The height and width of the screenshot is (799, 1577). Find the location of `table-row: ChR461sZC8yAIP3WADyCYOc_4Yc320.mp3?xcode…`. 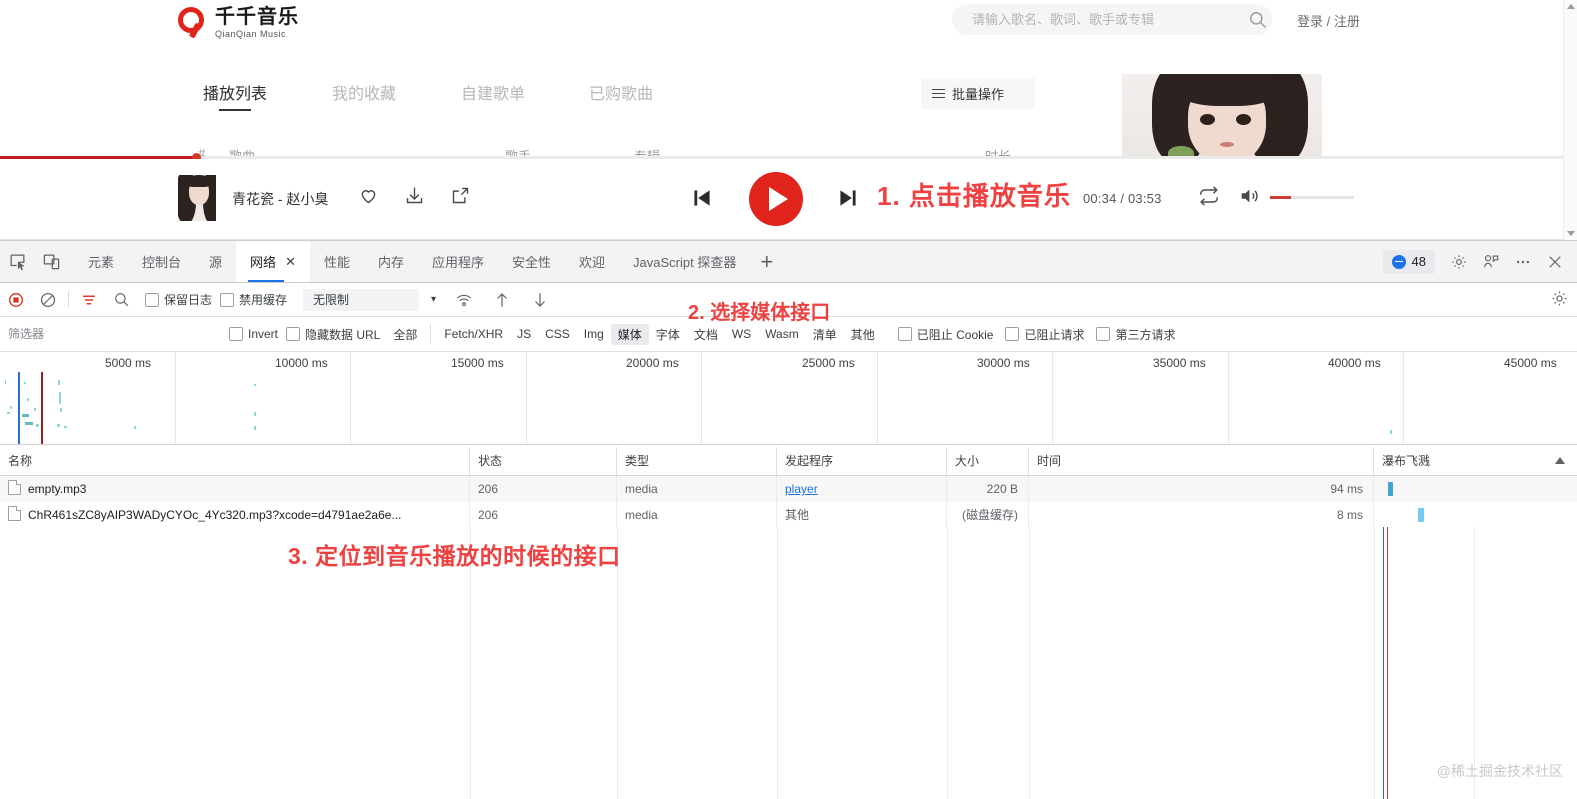

table-row: ChR461sZC8yAIP3WADyCYOc_4Yc320.mp3?xcode… is located at coordinates (788, 515).